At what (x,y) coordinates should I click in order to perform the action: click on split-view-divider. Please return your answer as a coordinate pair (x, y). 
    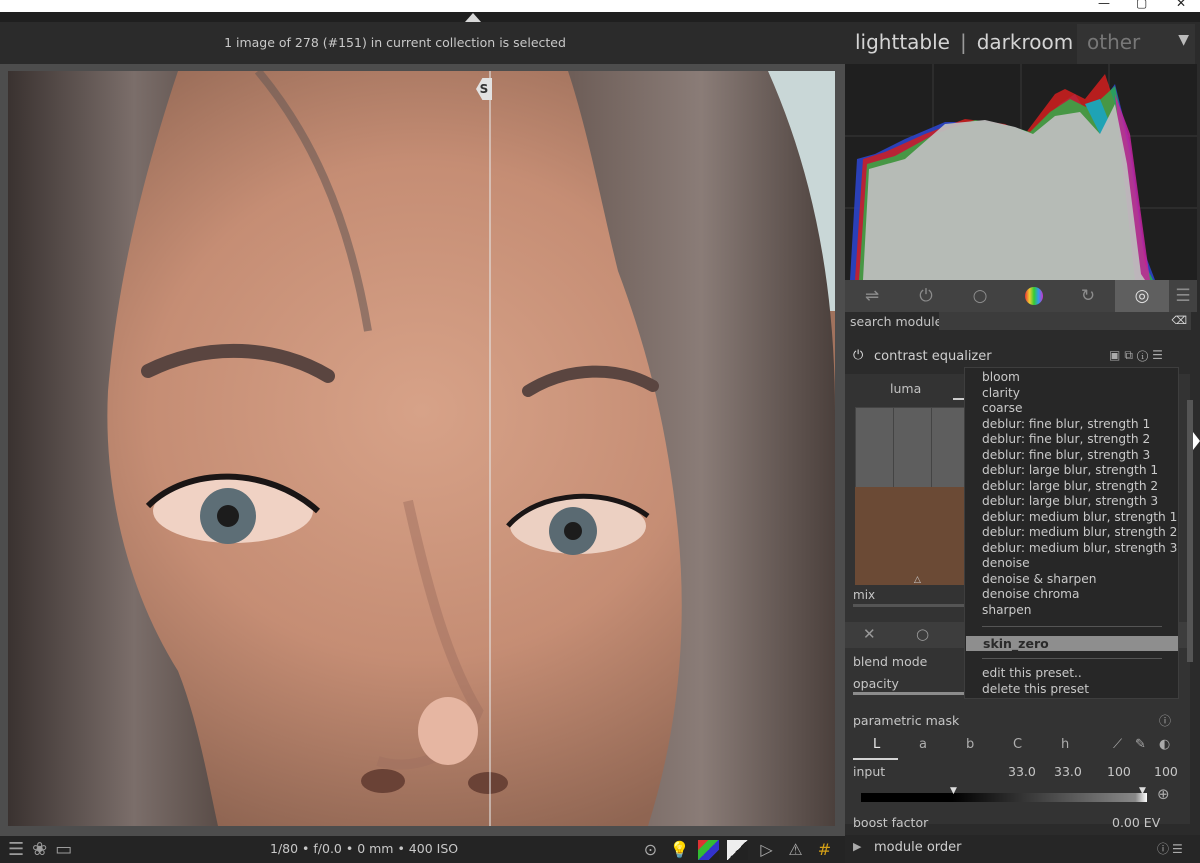
    Looking at the image, I should click on (490, 448).